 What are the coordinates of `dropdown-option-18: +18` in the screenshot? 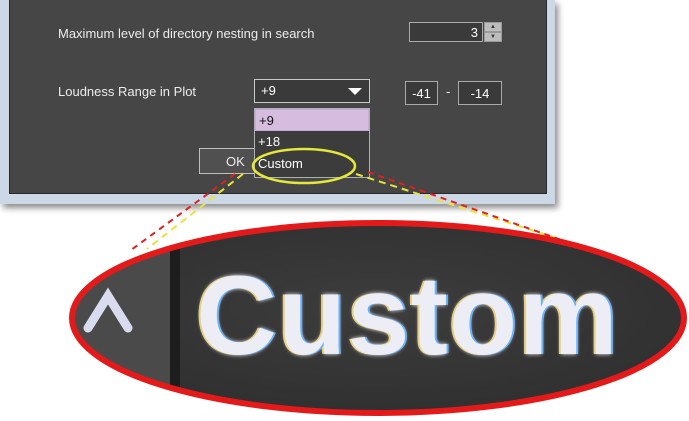 It's located at (312, 142).